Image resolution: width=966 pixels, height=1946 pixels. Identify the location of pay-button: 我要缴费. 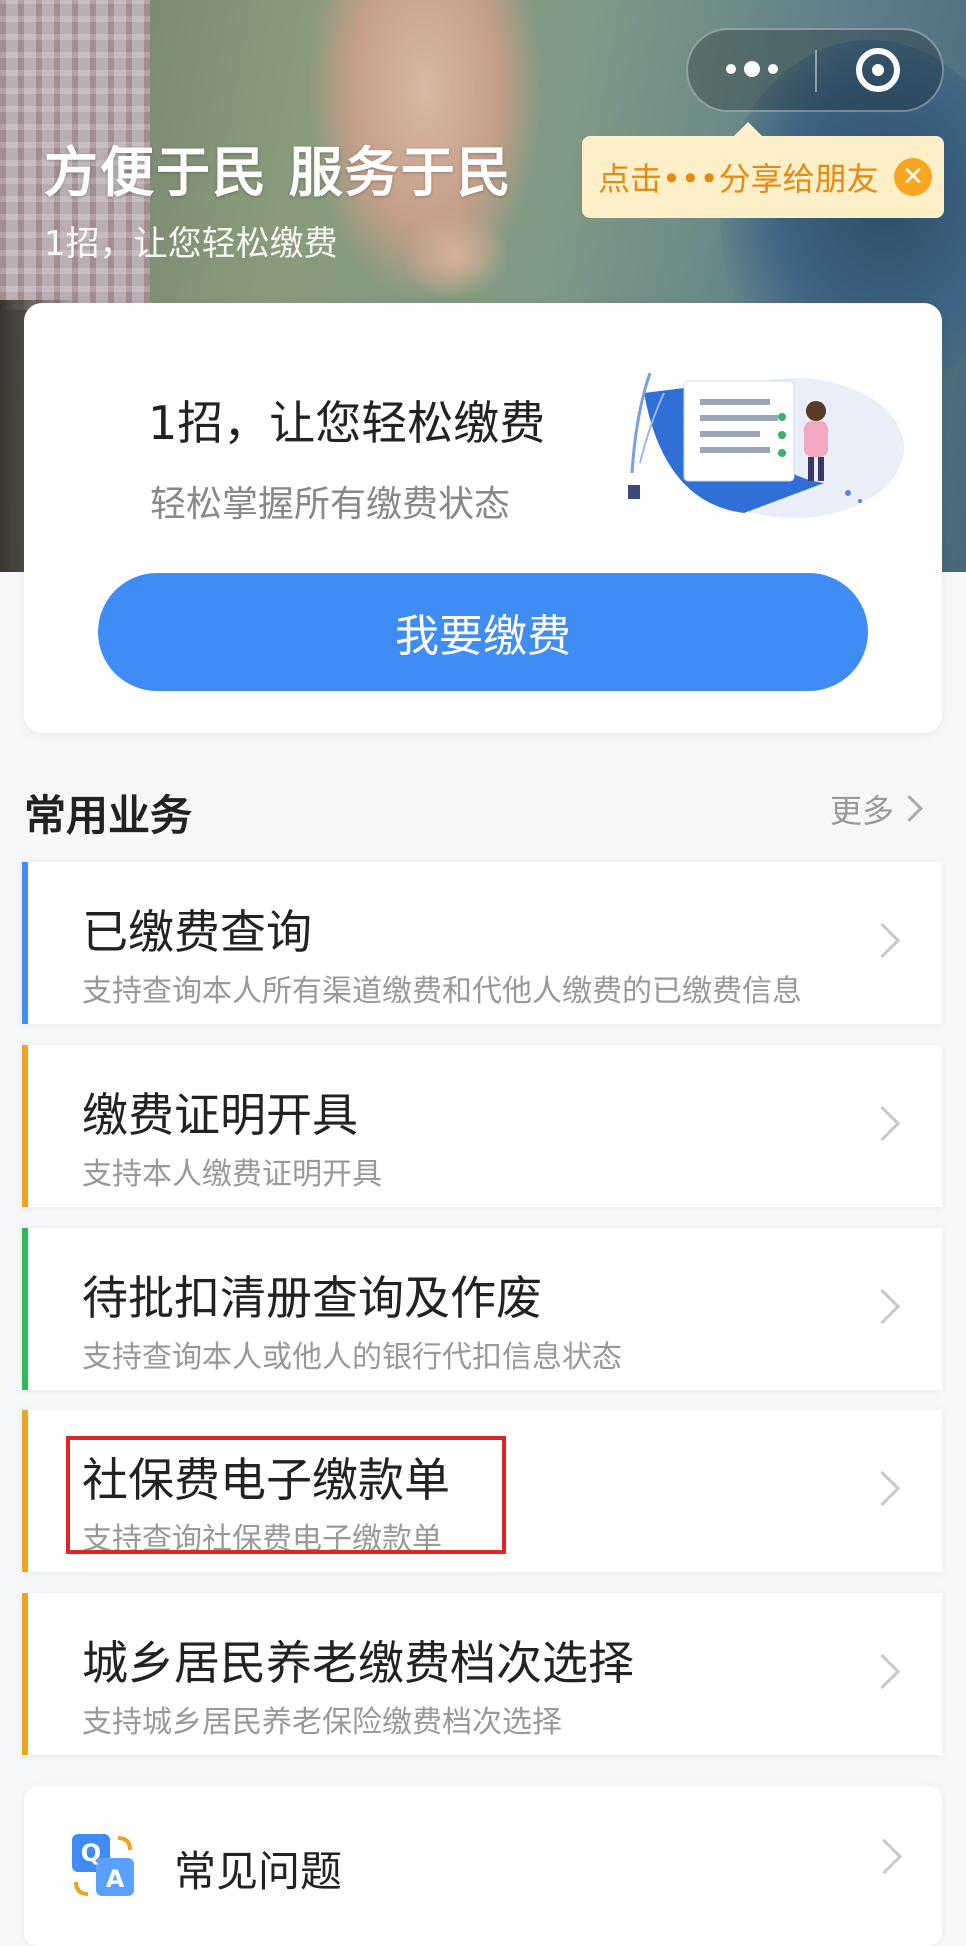
(483, 632).